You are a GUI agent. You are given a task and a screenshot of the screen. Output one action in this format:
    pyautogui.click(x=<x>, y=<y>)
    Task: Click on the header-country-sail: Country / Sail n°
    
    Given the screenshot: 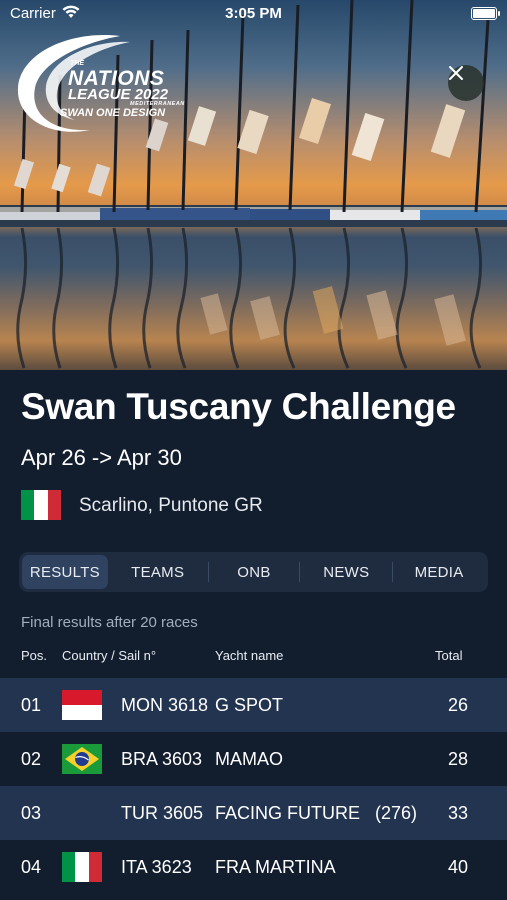 What is the action you would take?
    pyautogui.click(x=109, y=655)
    